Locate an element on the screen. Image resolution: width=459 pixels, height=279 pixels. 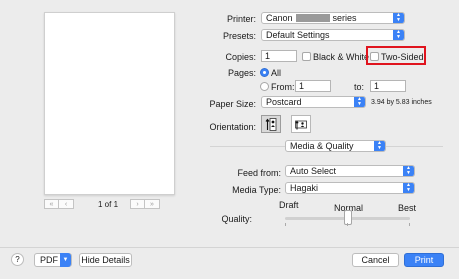
pages-label: Pages: is located at coordinates (241, 73).